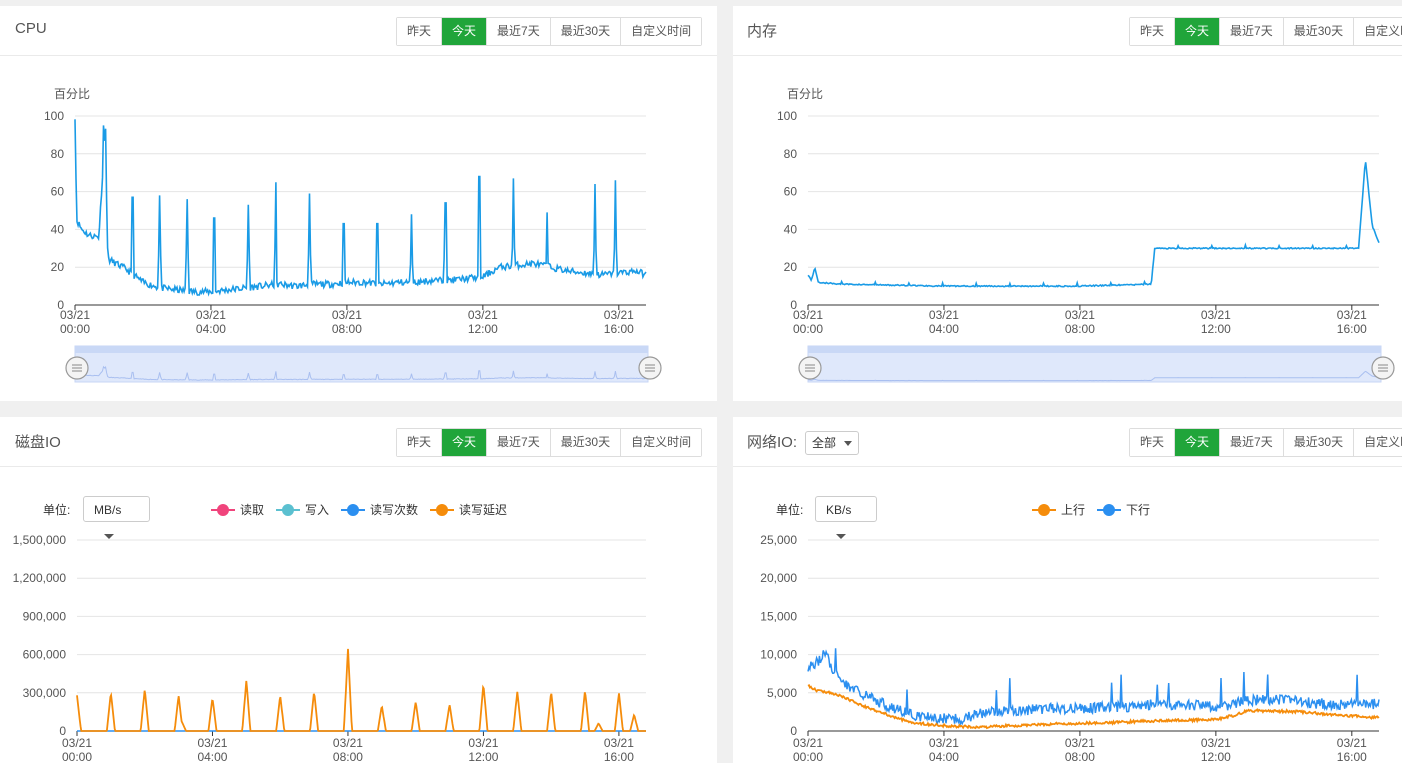 The height and width of the screenshot is (763, 1402). Describe the element at coordinates (1383, 368) in the screenshot. I see `mem-zoom-handle-right` at that location.